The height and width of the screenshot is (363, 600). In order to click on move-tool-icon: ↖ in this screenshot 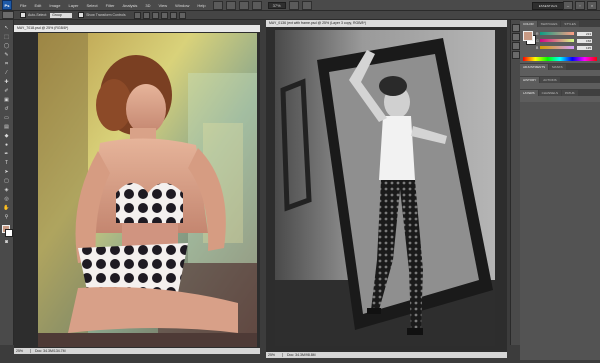, I will do `click(6, 28)`.